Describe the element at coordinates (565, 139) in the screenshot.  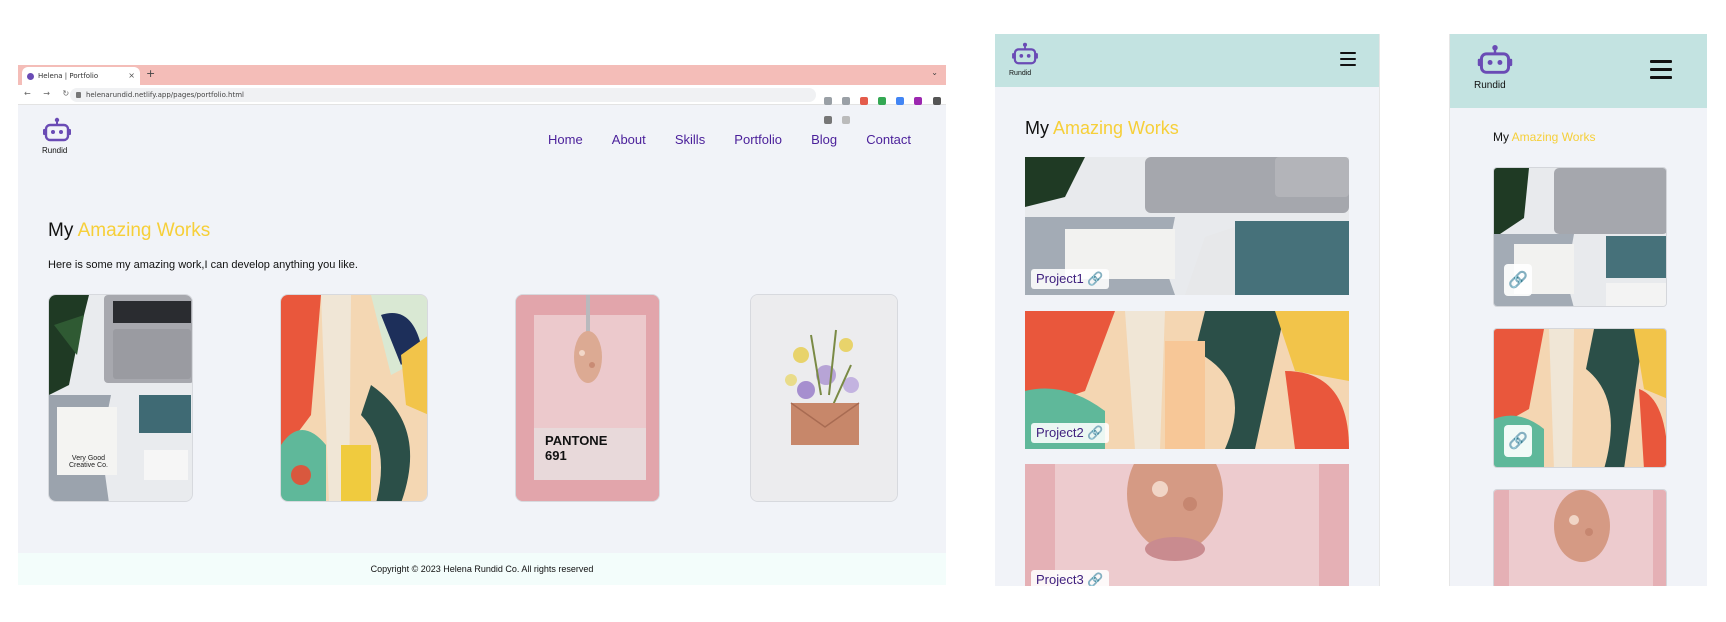
I see `nav-home: Home` at that location.